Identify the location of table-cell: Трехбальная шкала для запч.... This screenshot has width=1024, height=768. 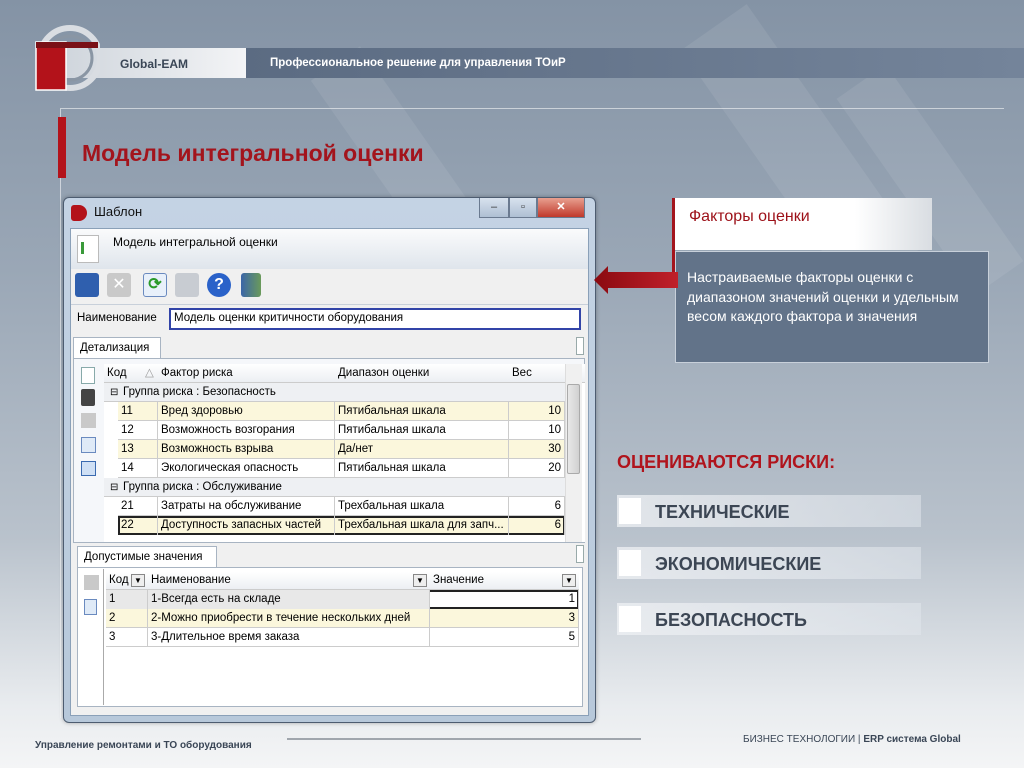
(422, 525).